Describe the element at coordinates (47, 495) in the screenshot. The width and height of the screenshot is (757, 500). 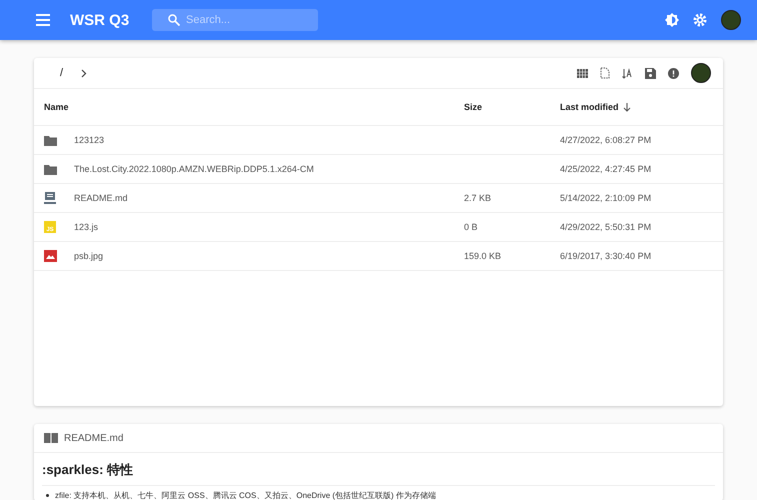
I see `bullet-icon` at that location.